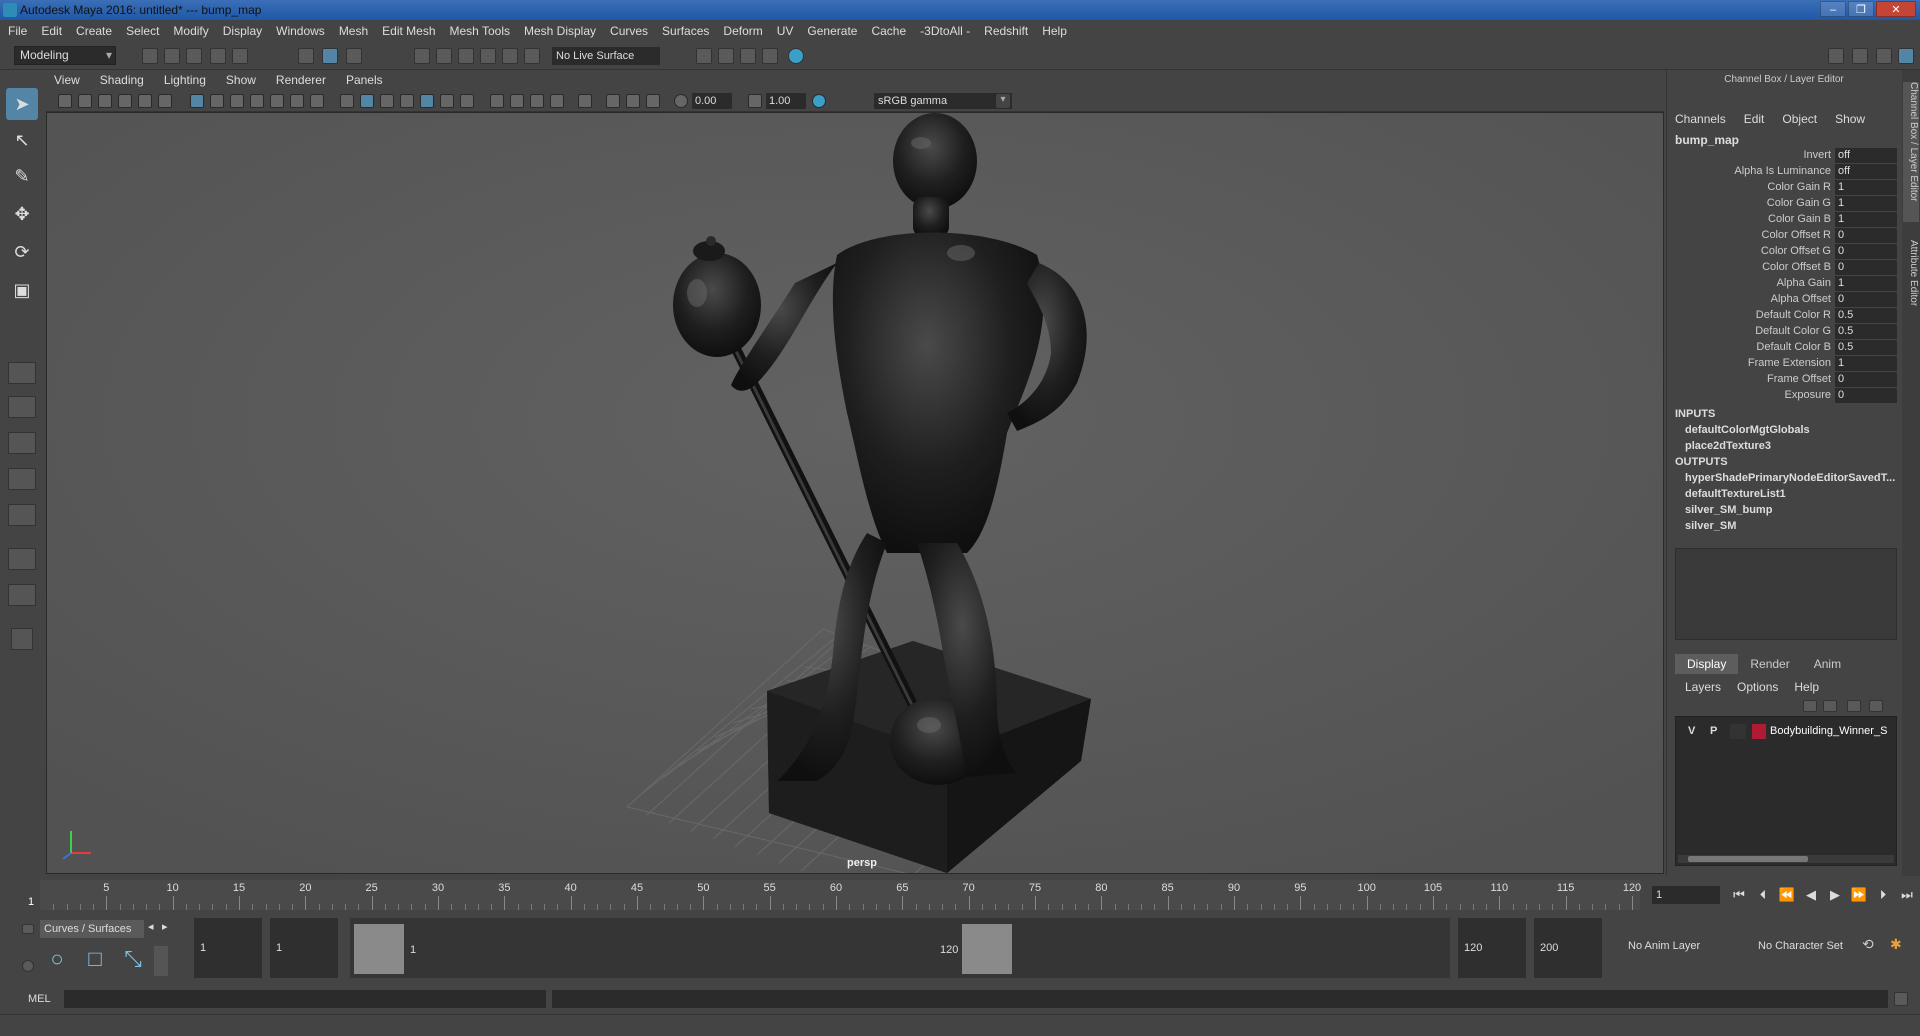 The height and width of the screenshot is (1036, 1920). I want to click on layer-playback-toggle: P, so click(1713, 731).